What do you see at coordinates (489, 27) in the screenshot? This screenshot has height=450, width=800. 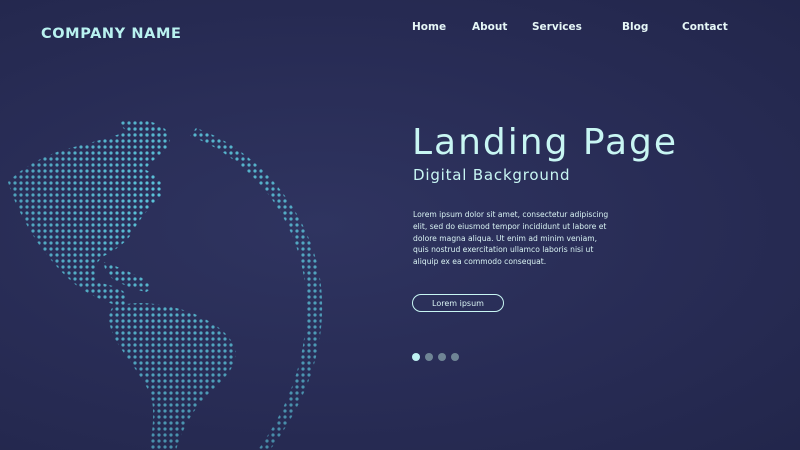 I see `nav-link-about: About` at bounding box center [489, 27].